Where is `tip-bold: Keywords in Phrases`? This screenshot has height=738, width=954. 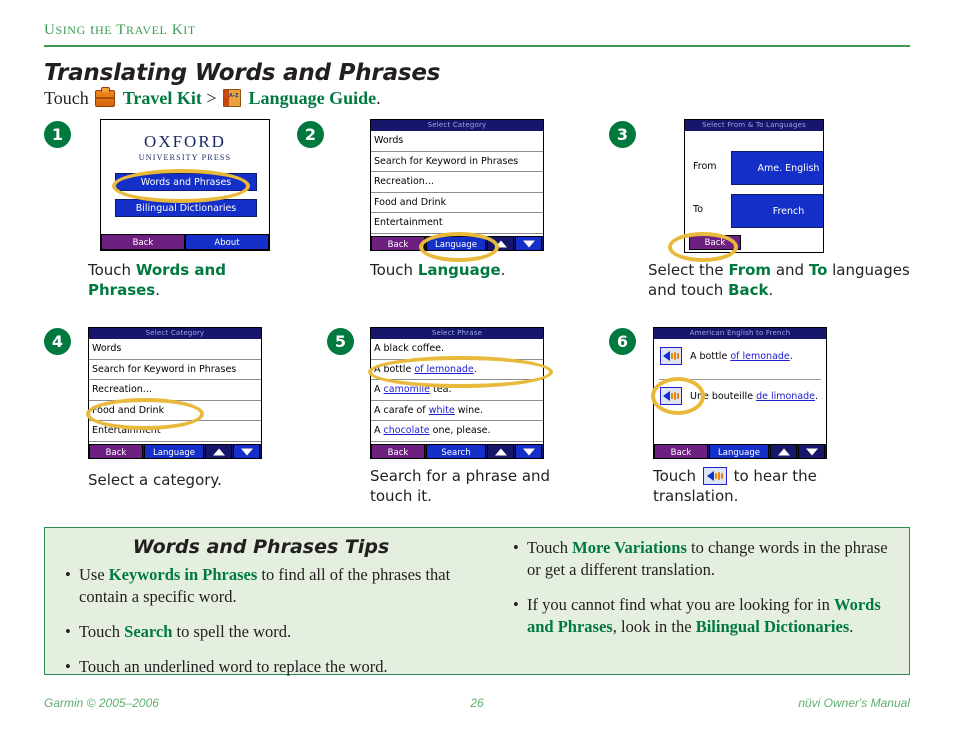 tip-bold: Keywords in Phrases is located at coordinates (183, 574).